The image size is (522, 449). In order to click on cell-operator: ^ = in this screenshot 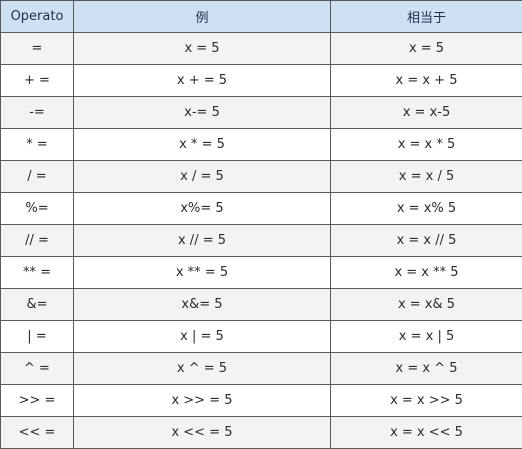, I will do `click(37, 368)`.